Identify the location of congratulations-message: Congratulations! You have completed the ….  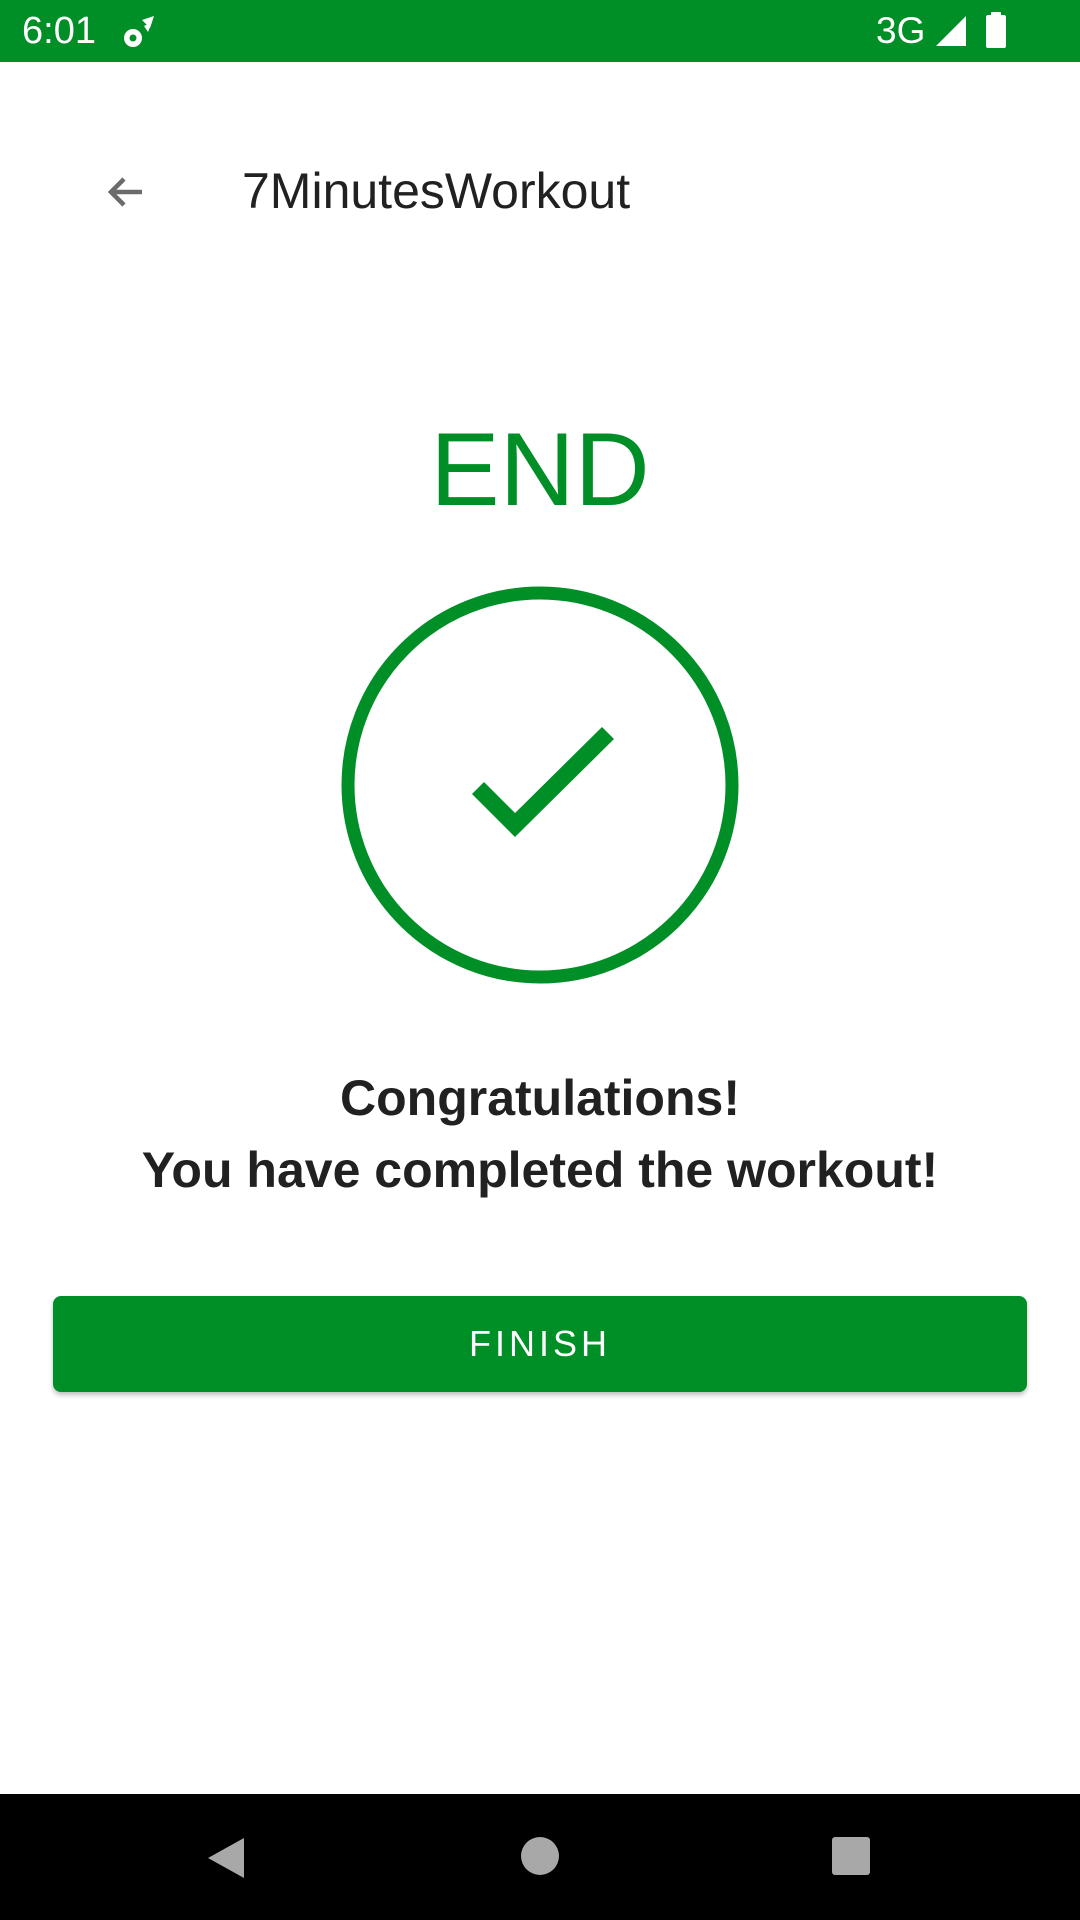
(540, 1134).